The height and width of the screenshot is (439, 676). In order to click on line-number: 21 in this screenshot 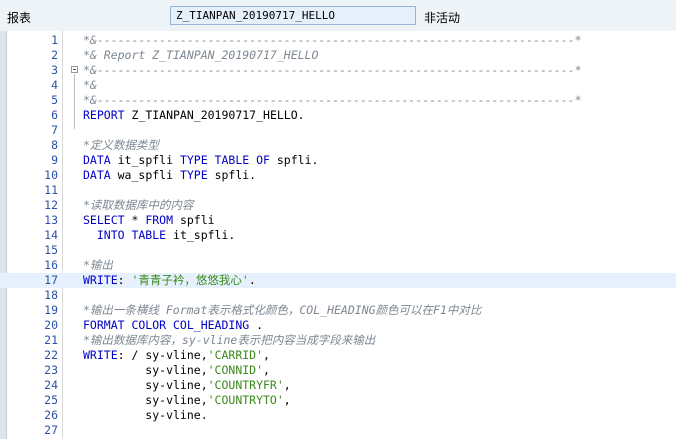, I will do `click(51, 340)`.